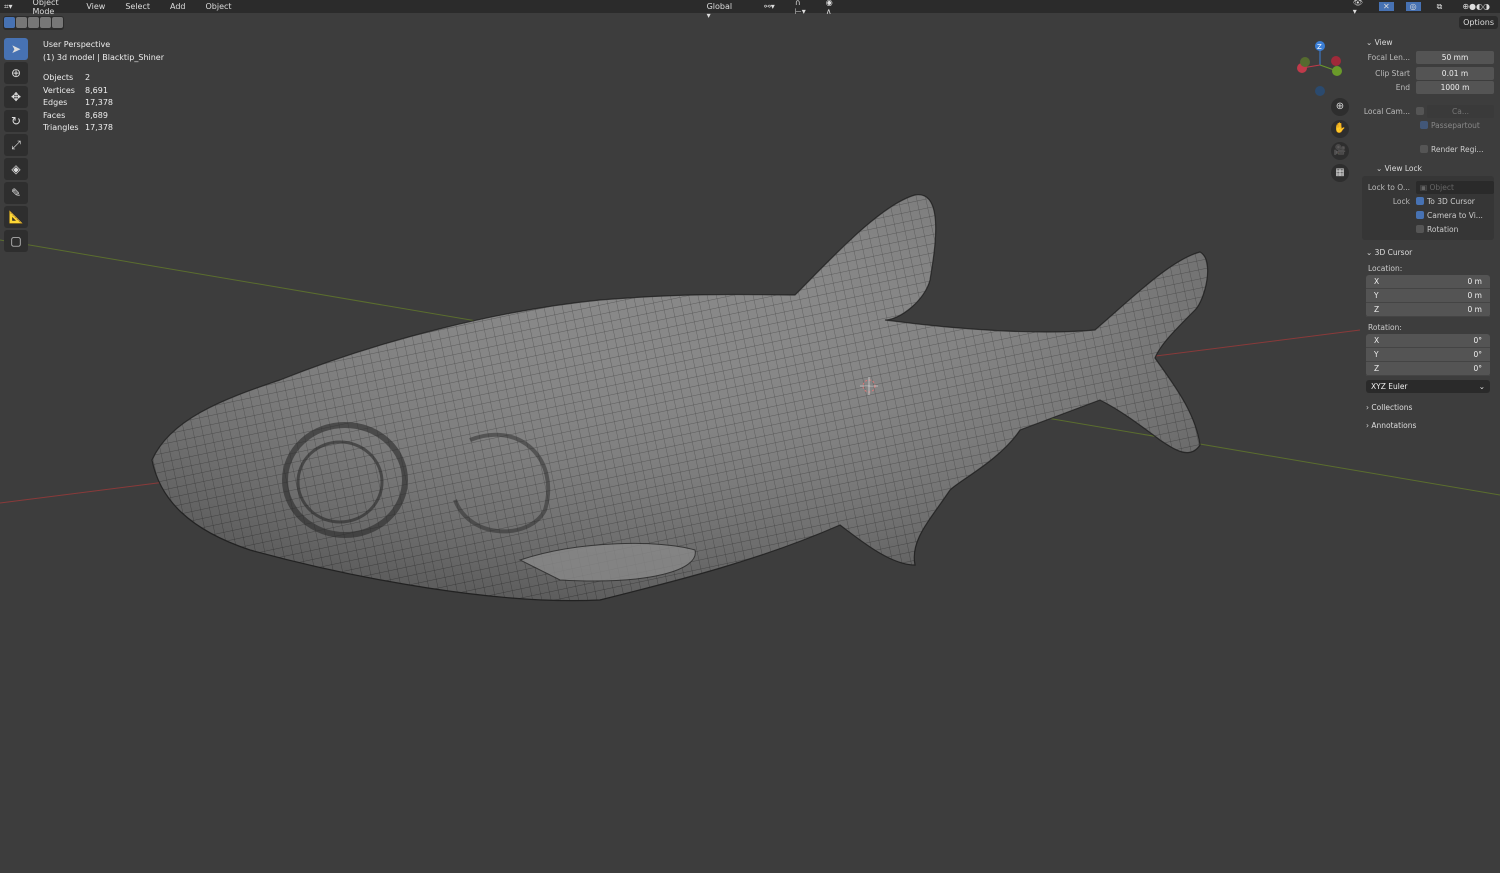 This screenshot has height=873, width=1500. I want to click on view-panel-title: View, so click(1383, 42).